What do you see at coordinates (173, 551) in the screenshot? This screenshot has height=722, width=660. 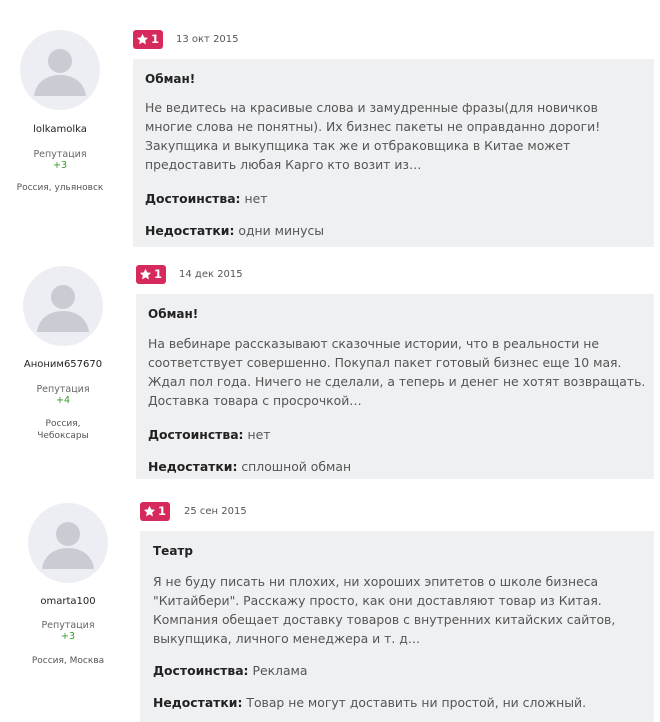 I see `review-title: Театр` at bounding box center [173, 551].